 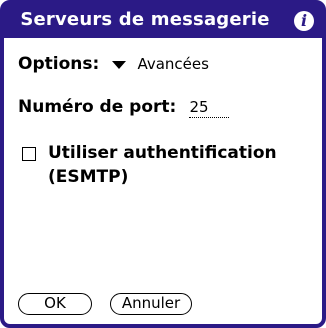 I want to click on options-selected-value: Avancées, so click(x=173, y=64).